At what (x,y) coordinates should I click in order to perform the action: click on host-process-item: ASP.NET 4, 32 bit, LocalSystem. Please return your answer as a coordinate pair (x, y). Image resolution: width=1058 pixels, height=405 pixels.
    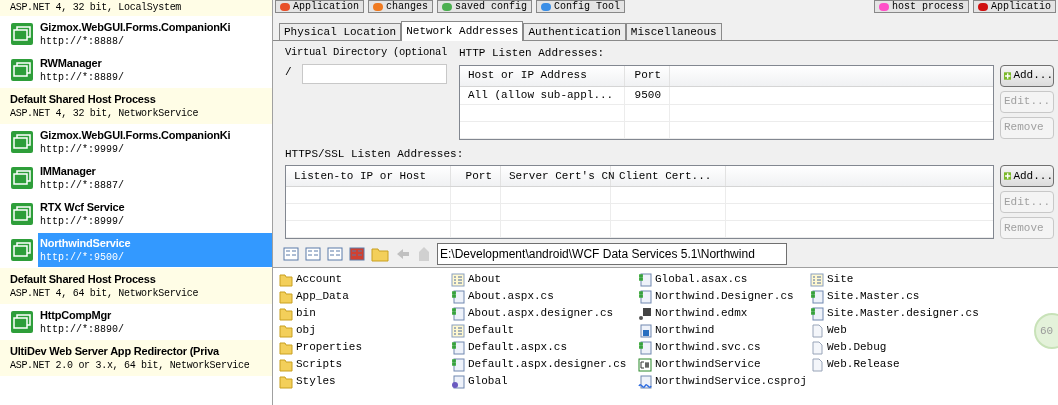
    Looking at the image, I should click on (136, 8).